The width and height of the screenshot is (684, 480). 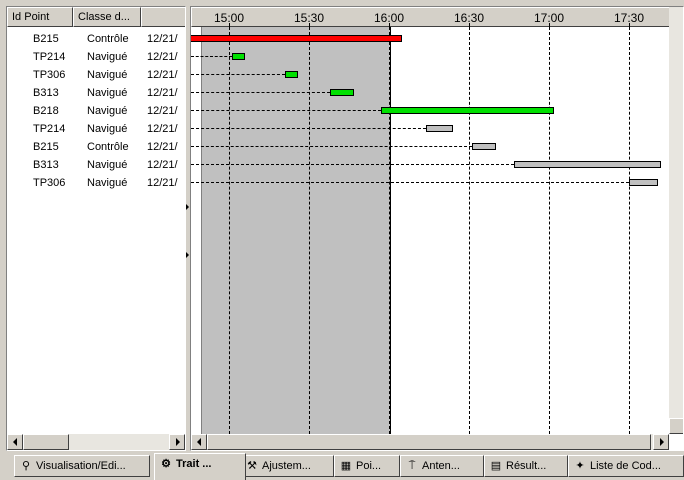 I want to click on scroll-down-button, so click(x=676, y=426).